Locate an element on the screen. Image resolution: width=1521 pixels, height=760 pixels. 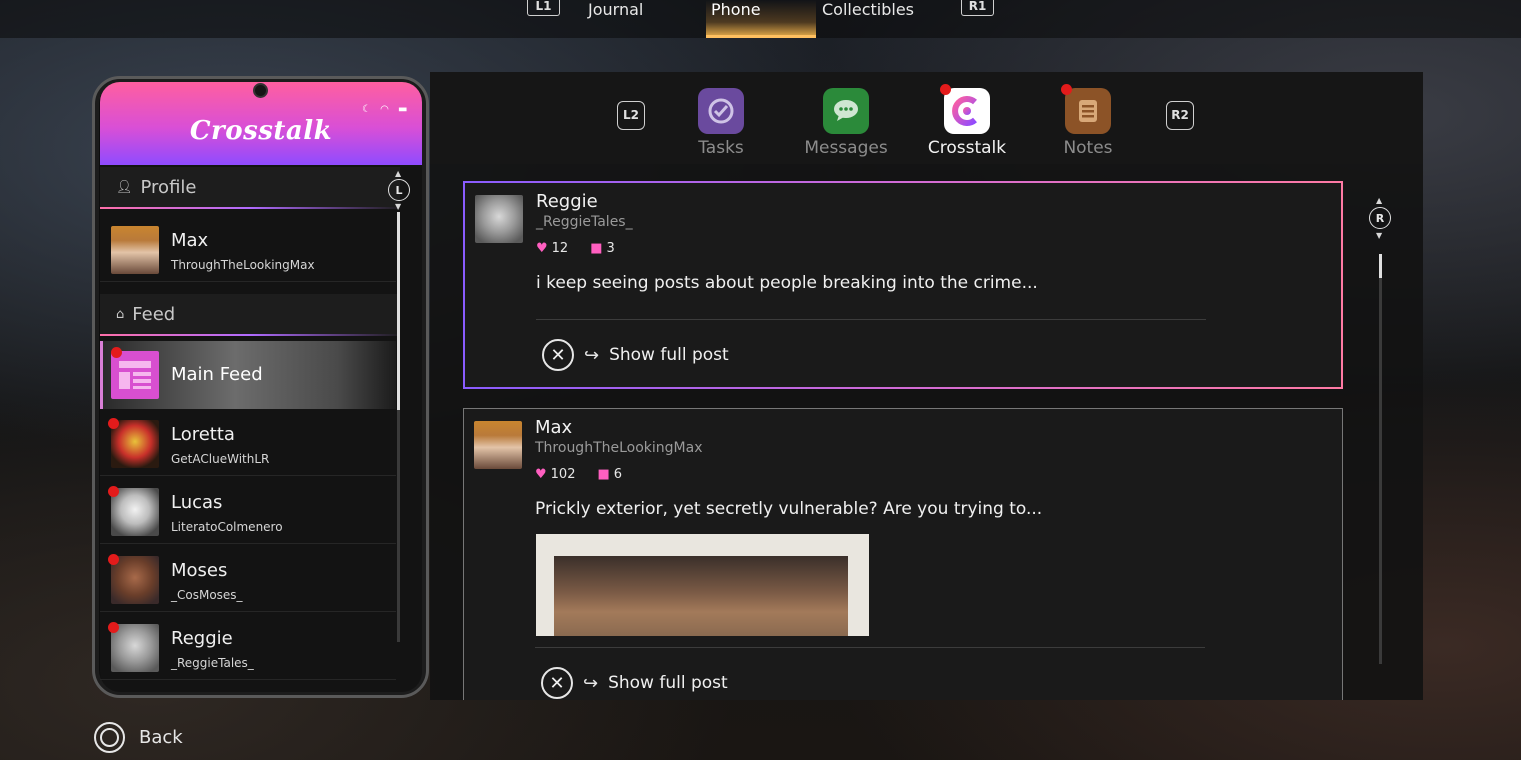
back-label: Back is located at coordinates (161, 737).